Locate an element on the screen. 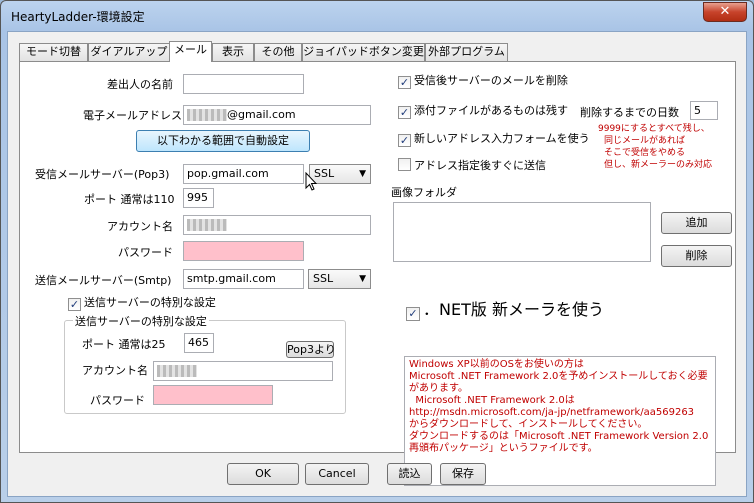  tab-display: 表示 is located at coordinates (233, 52).